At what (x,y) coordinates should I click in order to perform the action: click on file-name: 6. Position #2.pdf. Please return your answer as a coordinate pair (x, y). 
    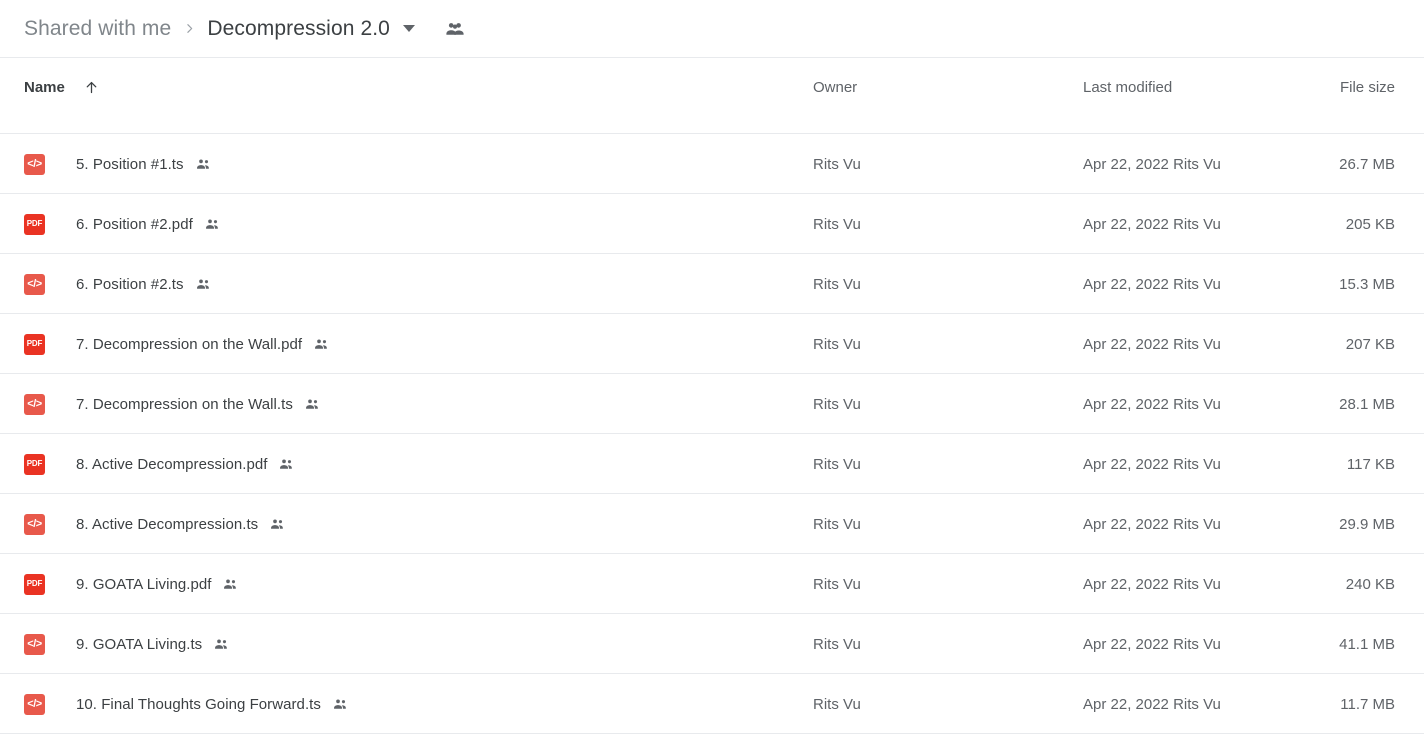
    Looking at the image, I should click on (134, 224).